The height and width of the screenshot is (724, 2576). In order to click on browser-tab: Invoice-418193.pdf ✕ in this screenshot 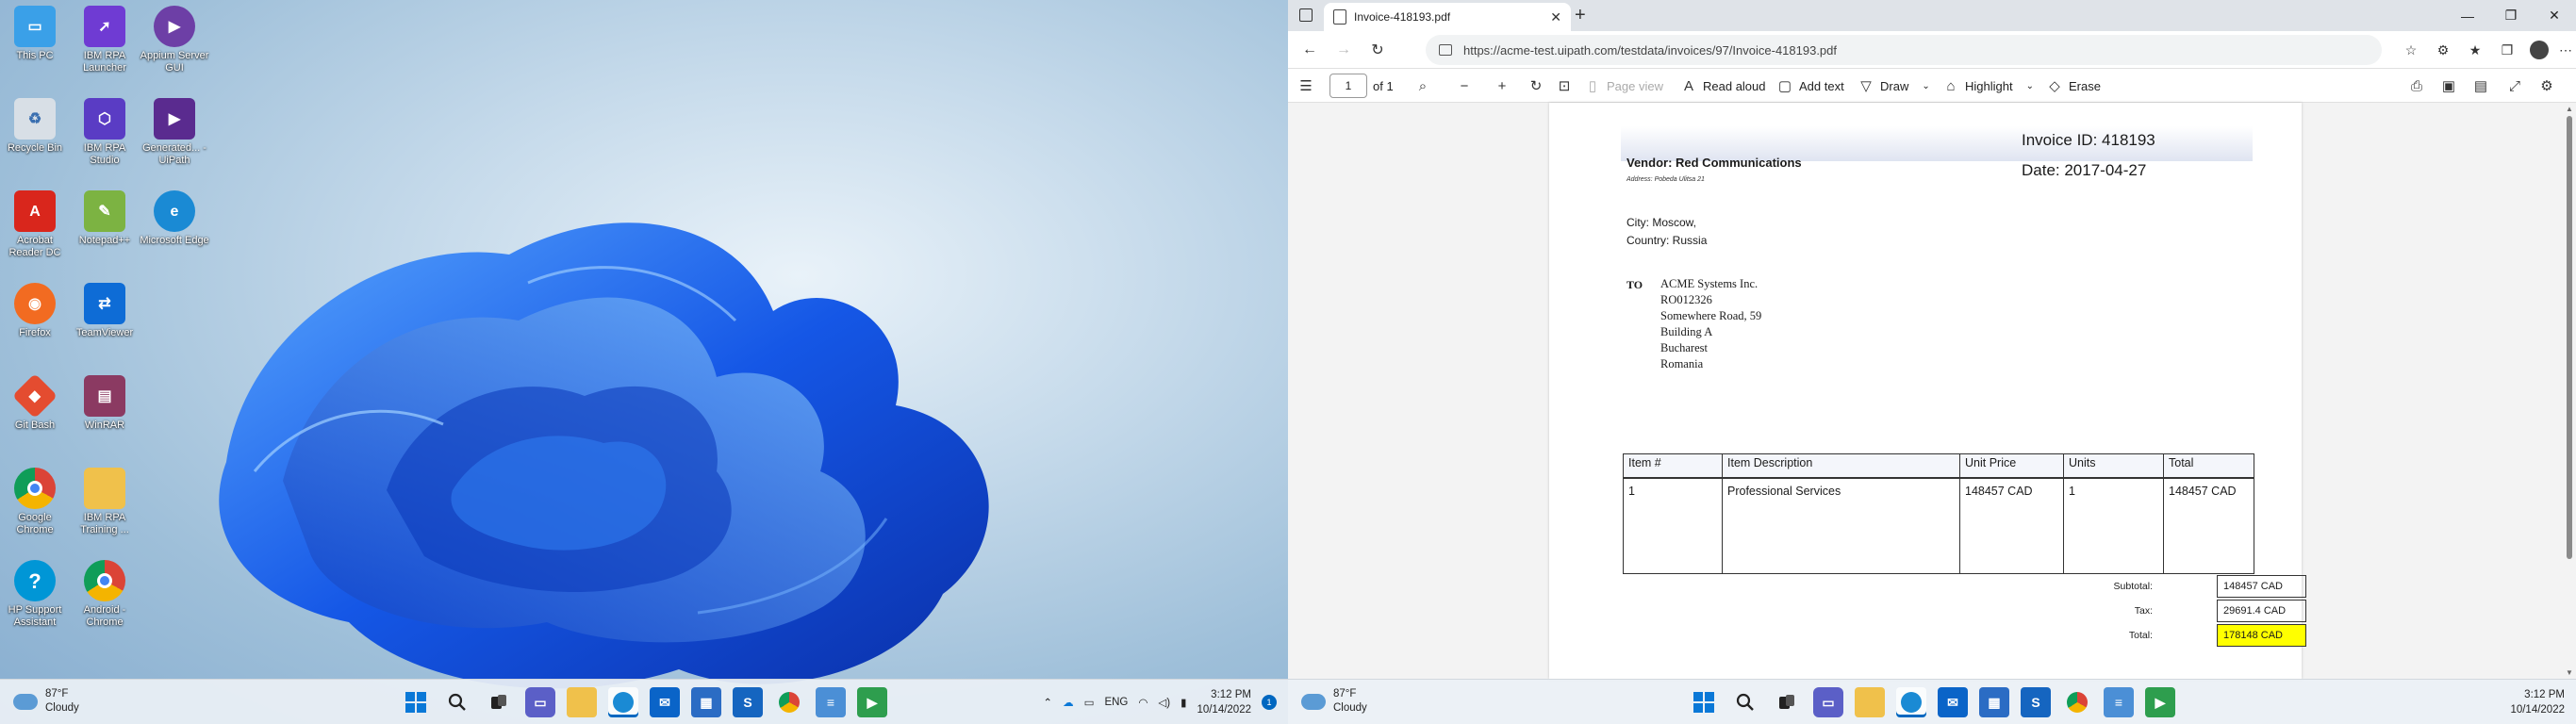, I will do `click(1447, 17)`.